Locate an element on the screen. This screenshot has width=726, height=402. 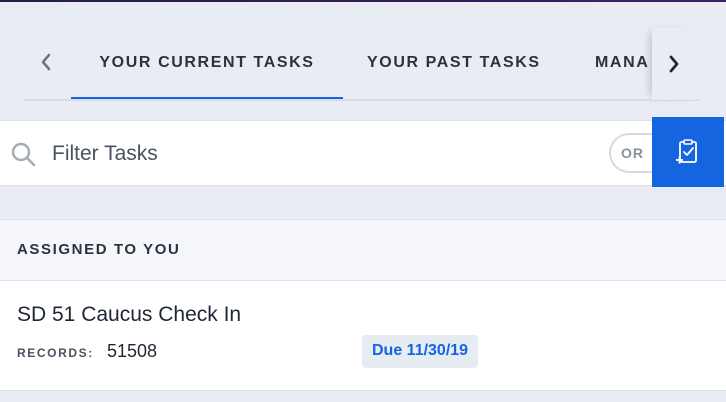
tab-your-past-tasks: YOUR PAST TASKS is located at coordinates (454, 71).